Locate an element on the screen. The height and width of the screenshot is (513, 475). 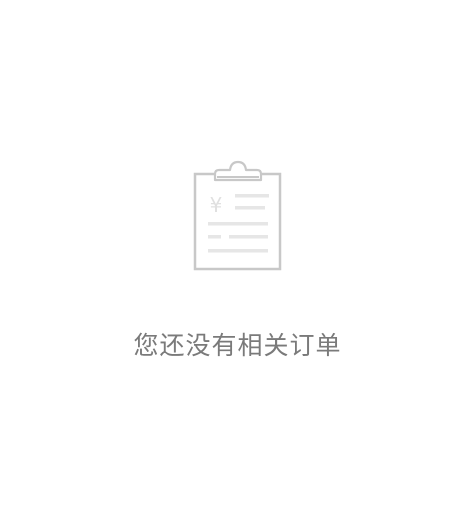
clipboard-order-icon: ¥ is located at coordinates (238, 216).